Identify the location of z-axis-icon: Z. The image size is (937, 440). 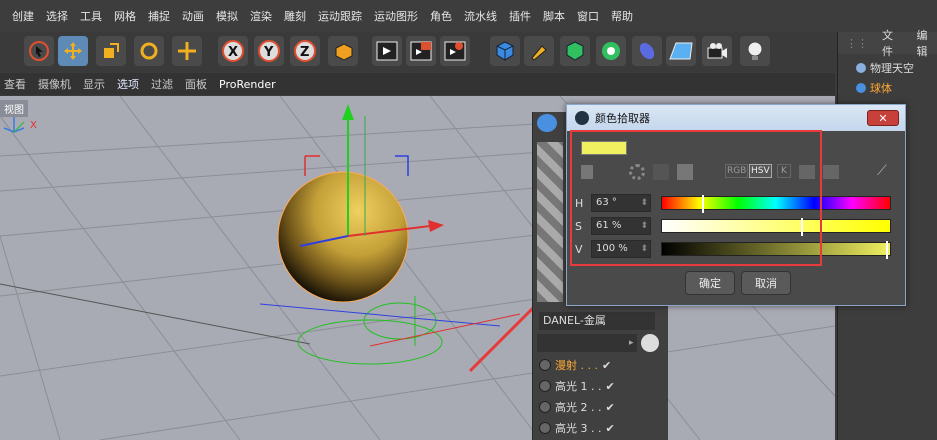
(305, 51).